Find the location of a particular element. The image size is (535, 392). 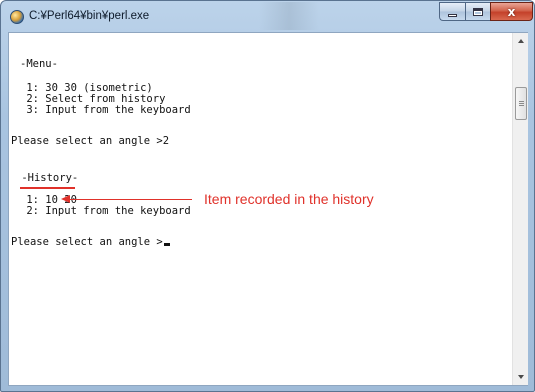

history-underline is located at coordinates (47, 188).